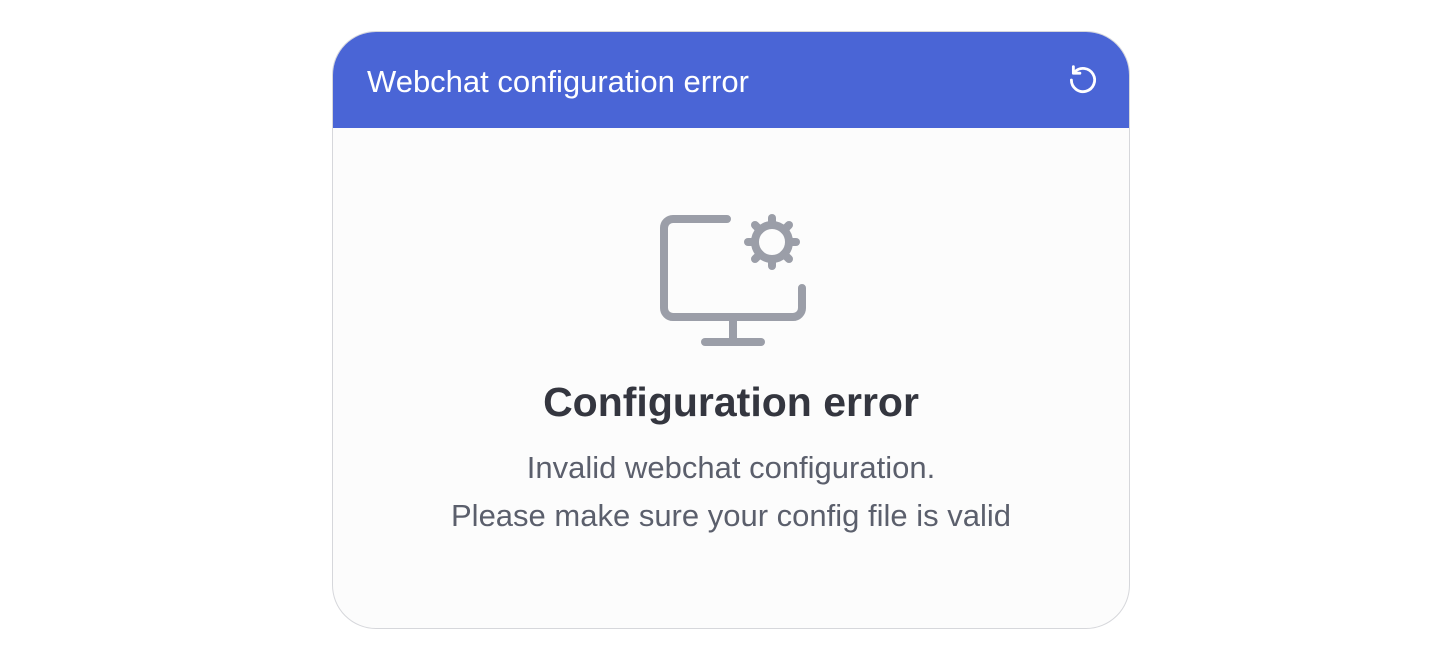  What do you see at coordinates (733, 280) in the screenshot?
I see `monitor-settings-icon` at bounding box center [733, 280].